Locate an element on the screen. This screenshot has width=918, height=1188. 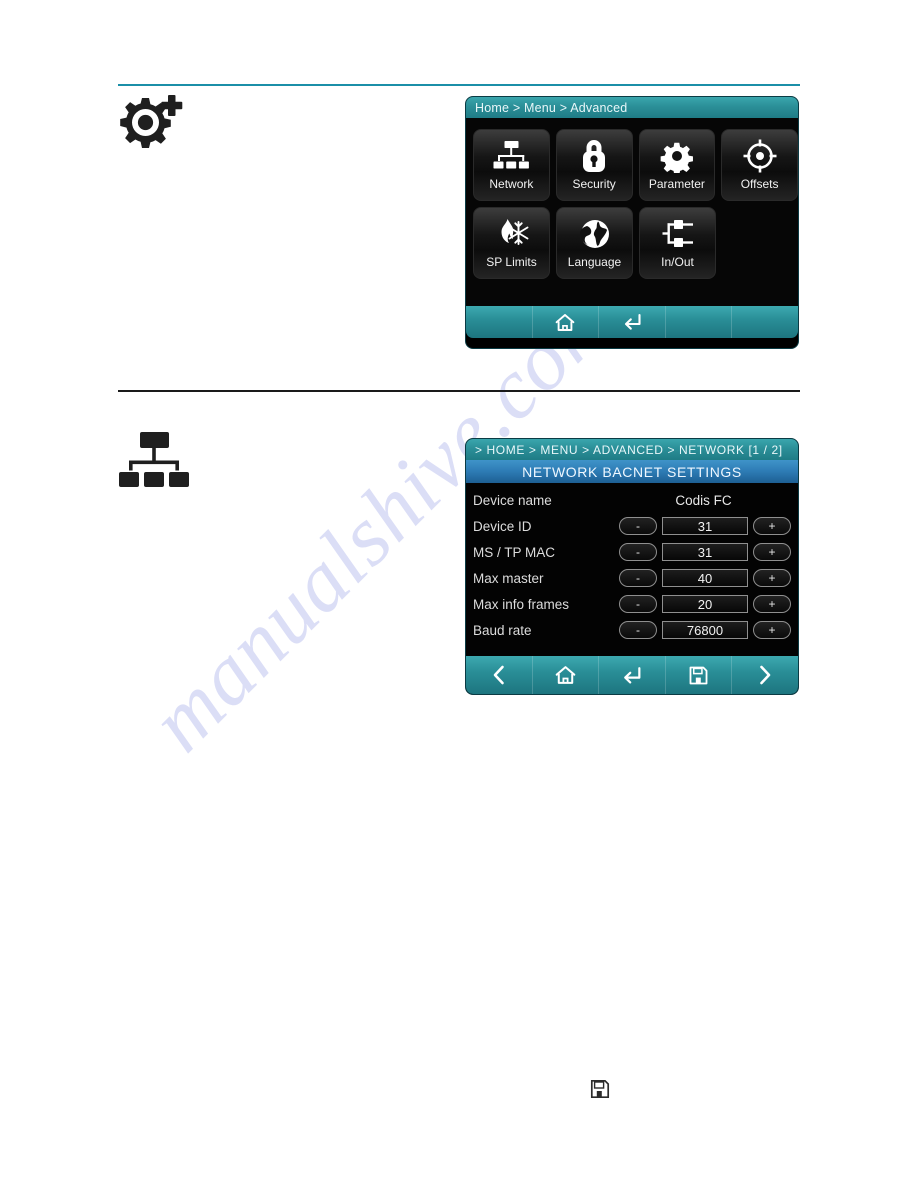
gear-icon is located at coordinates (677, 156).